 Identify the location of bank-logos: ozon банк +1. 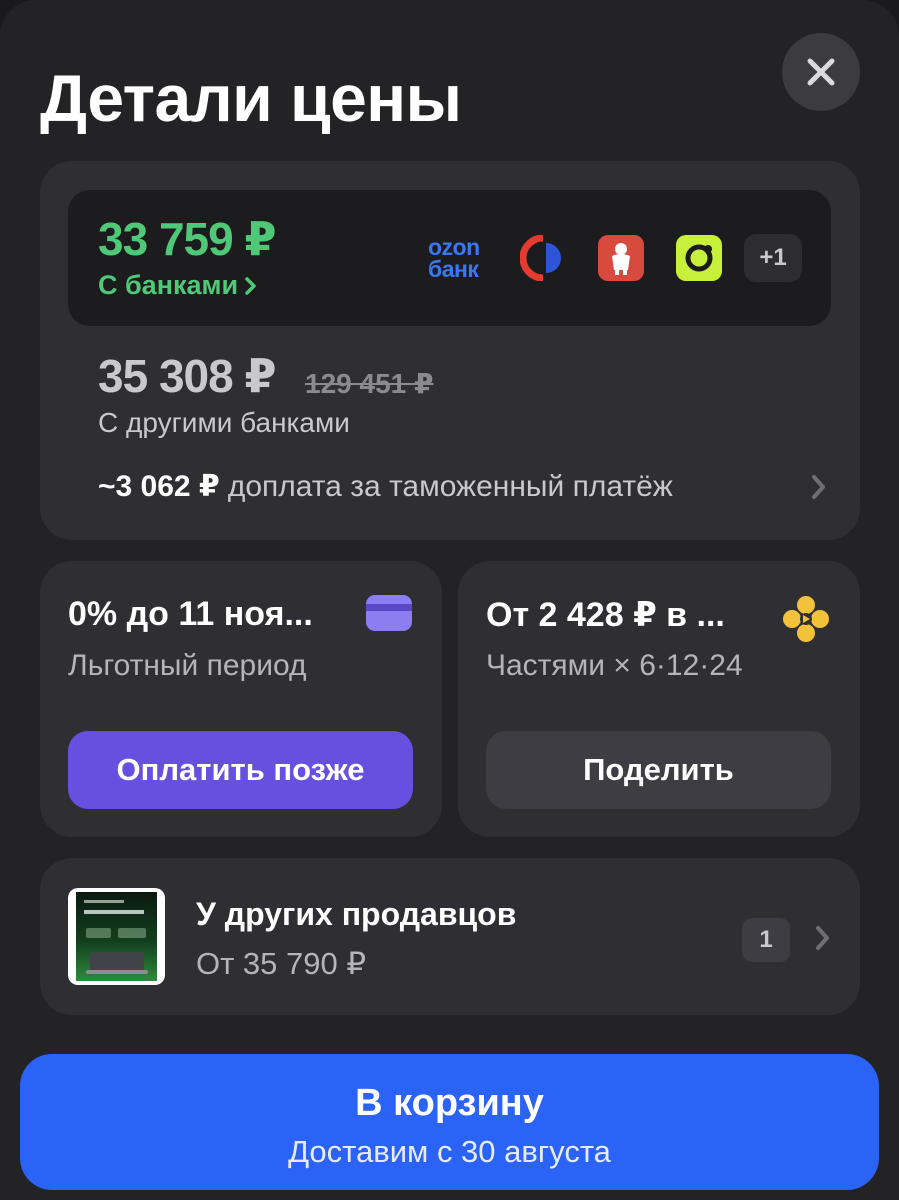
(615, 258).